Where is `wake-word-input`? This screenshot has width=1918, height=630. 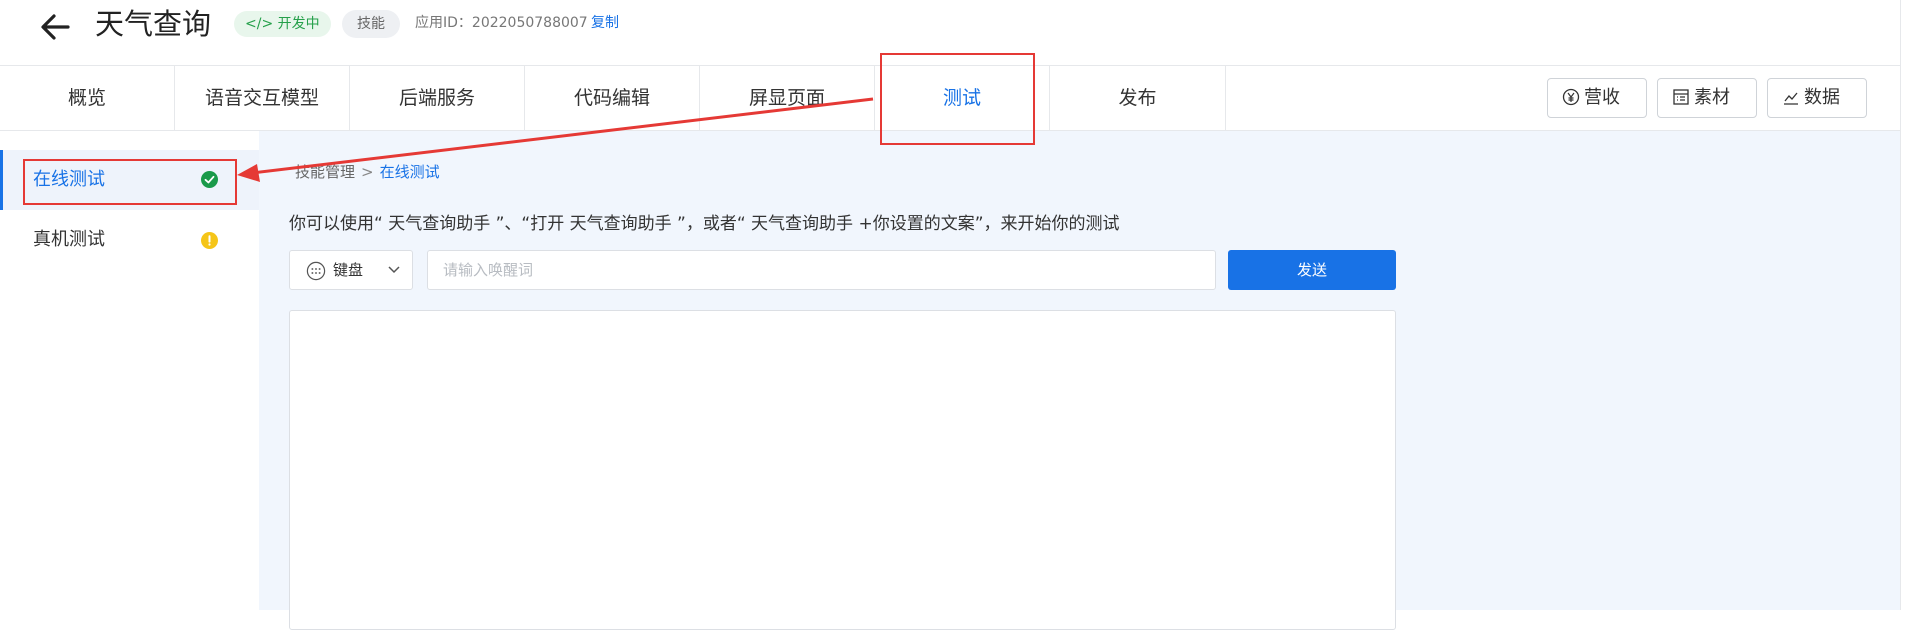
wake-word-input is located at coordinates (821, 270).